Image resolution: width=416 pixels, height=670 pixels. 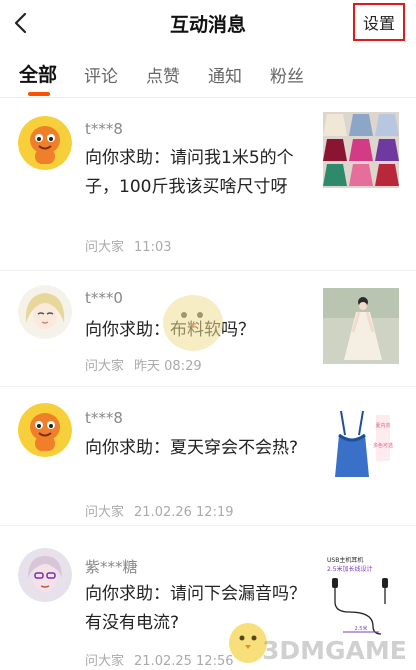 I want to click on anime-girl-avatar-icon, so click(x=45, y=312).